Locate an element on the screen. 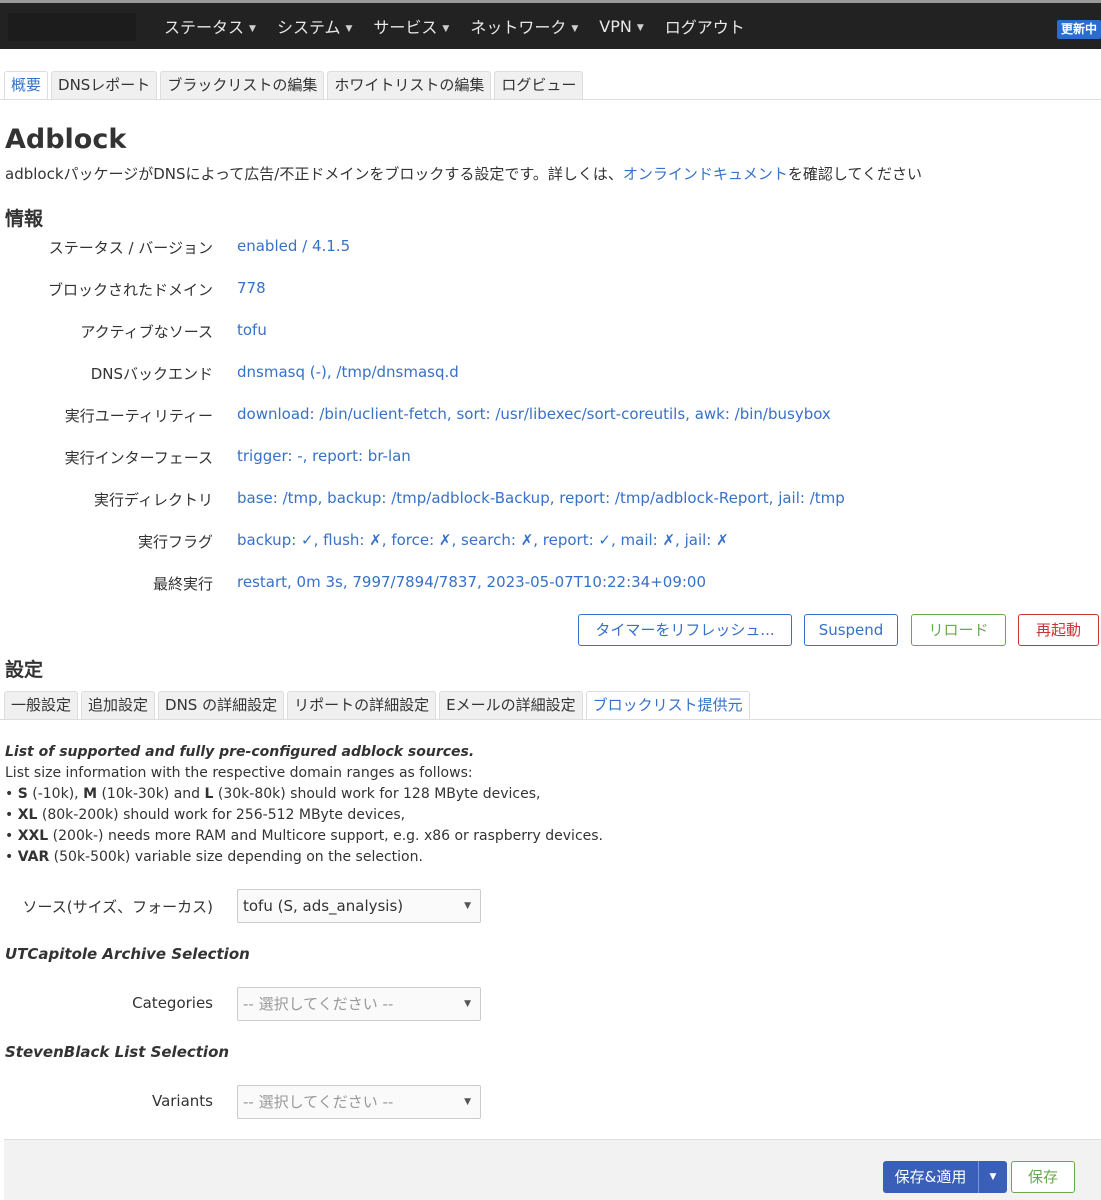 The height and width of the screenshot is (1200, 1101). updating-badge: 更新中 is located at coordinates (1079, 29).